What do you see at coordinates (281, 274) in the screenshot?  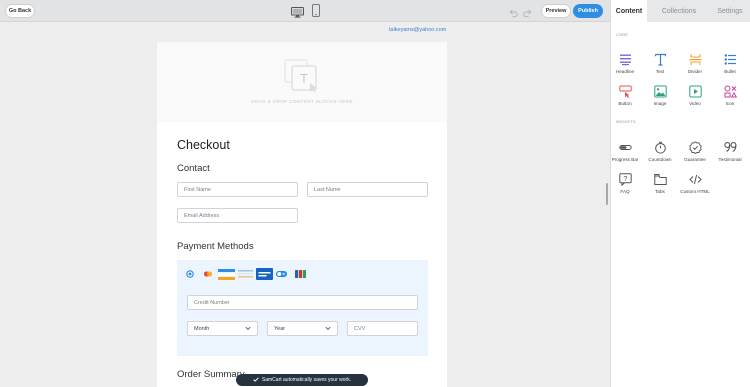 I see `toggle-pay-icon` at bounding box center [281, 274].